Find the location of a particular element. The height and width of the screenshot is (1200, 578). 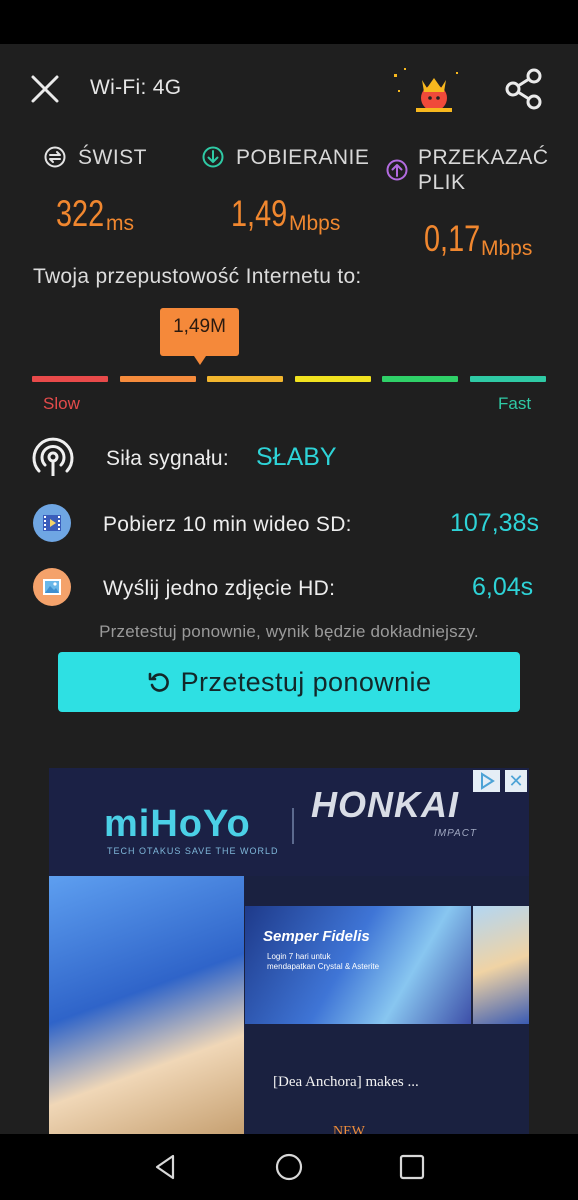

system-nav-bar is located at coordinates (289, 1167).